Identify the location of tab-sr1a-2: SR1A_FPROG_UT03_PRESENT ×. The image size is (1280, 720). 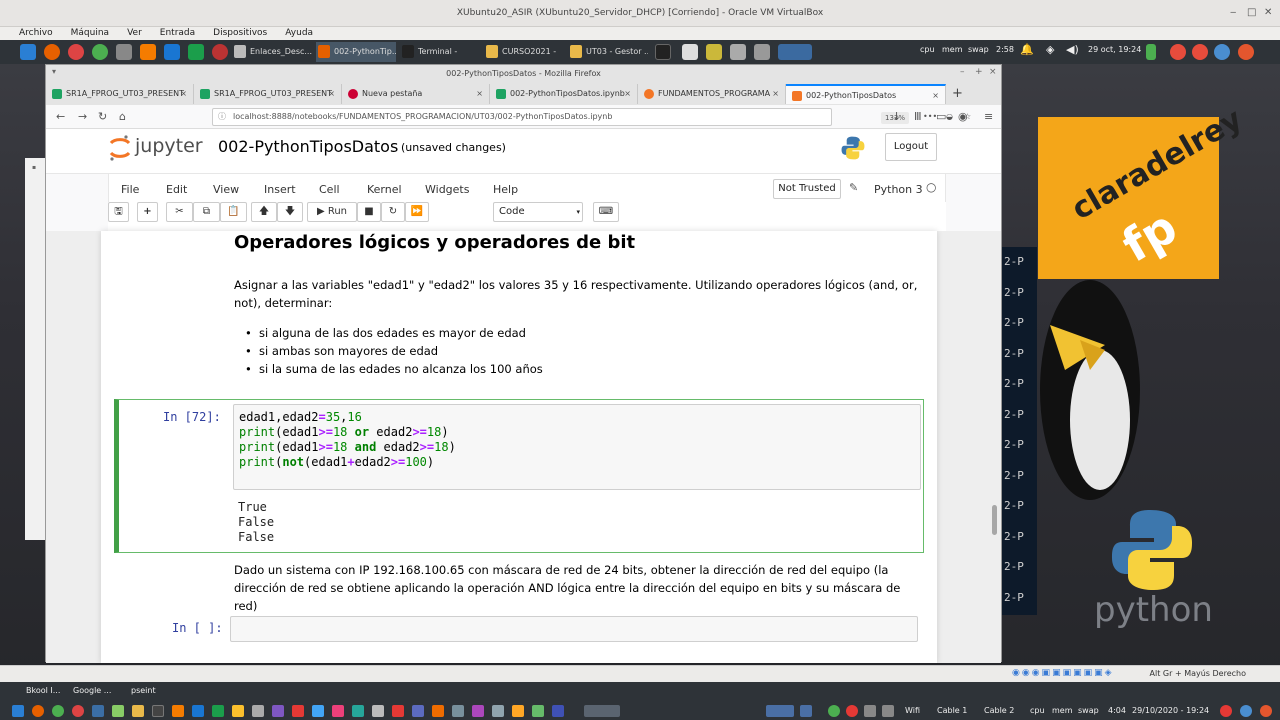
(268, 94).